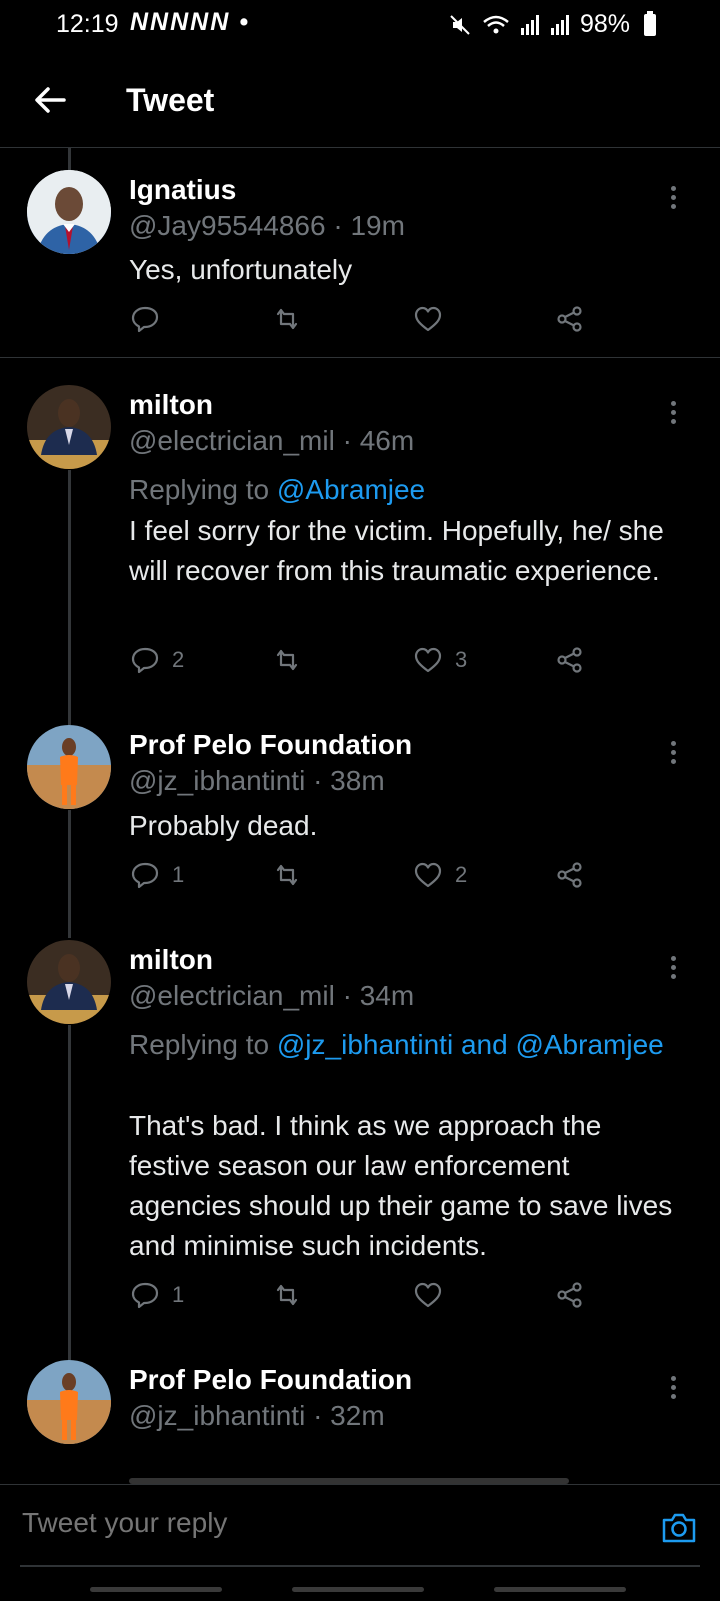 This screenshot has width=720, height=1601. Describe the element at coordinates (360, 324) in the screenshot. I see `tweet-actions` at that location.